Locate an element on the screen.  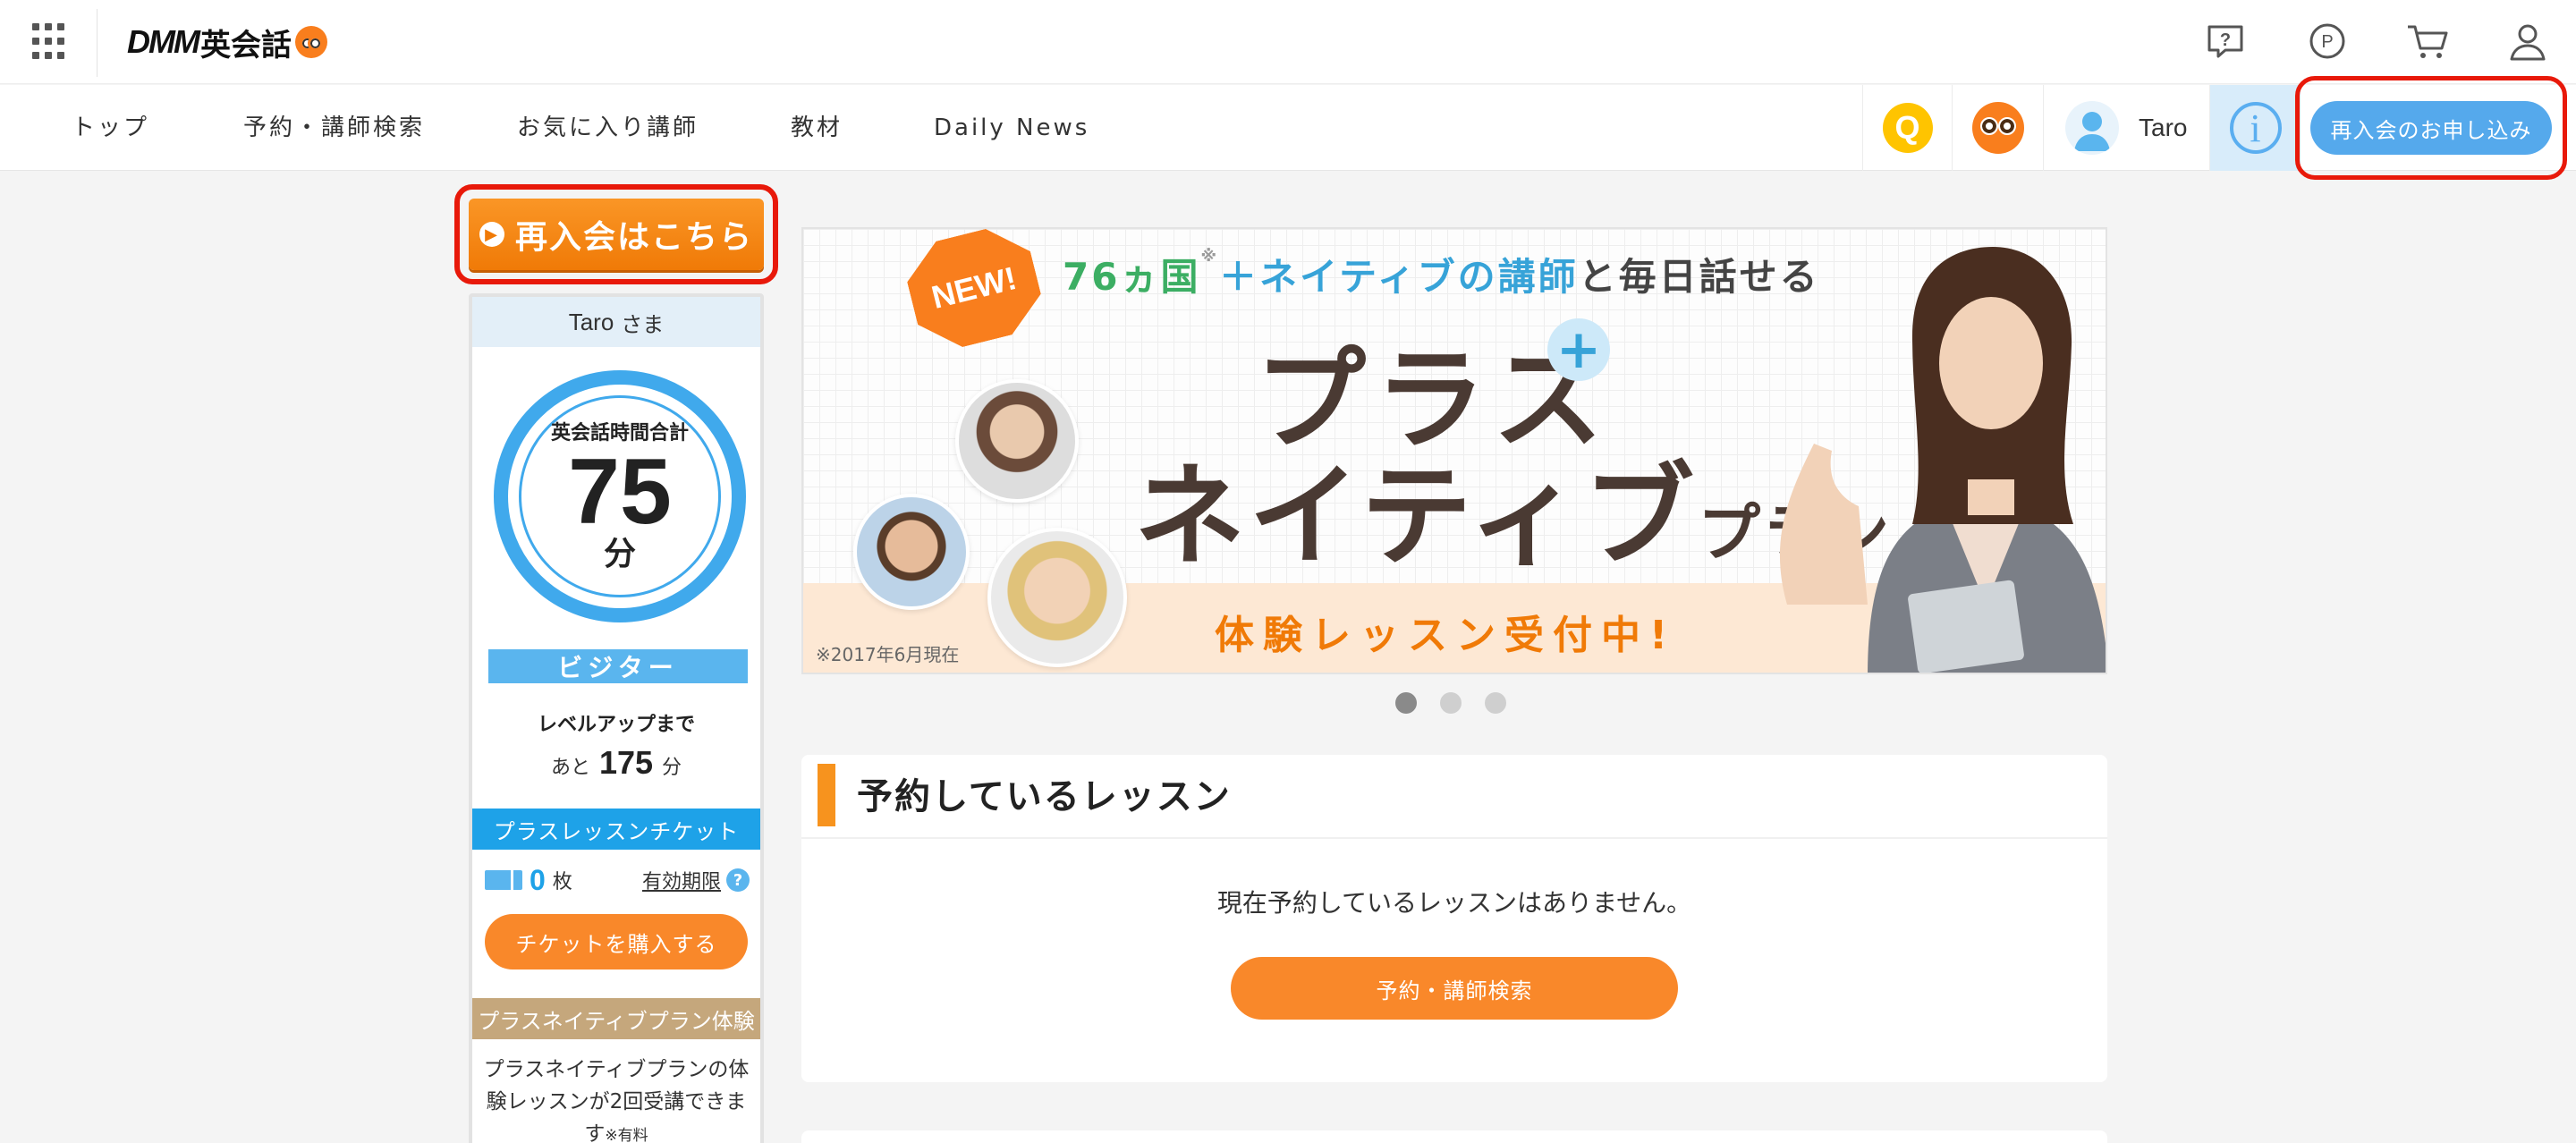
remain-unit: 分 is located at coordinates (672, 768).